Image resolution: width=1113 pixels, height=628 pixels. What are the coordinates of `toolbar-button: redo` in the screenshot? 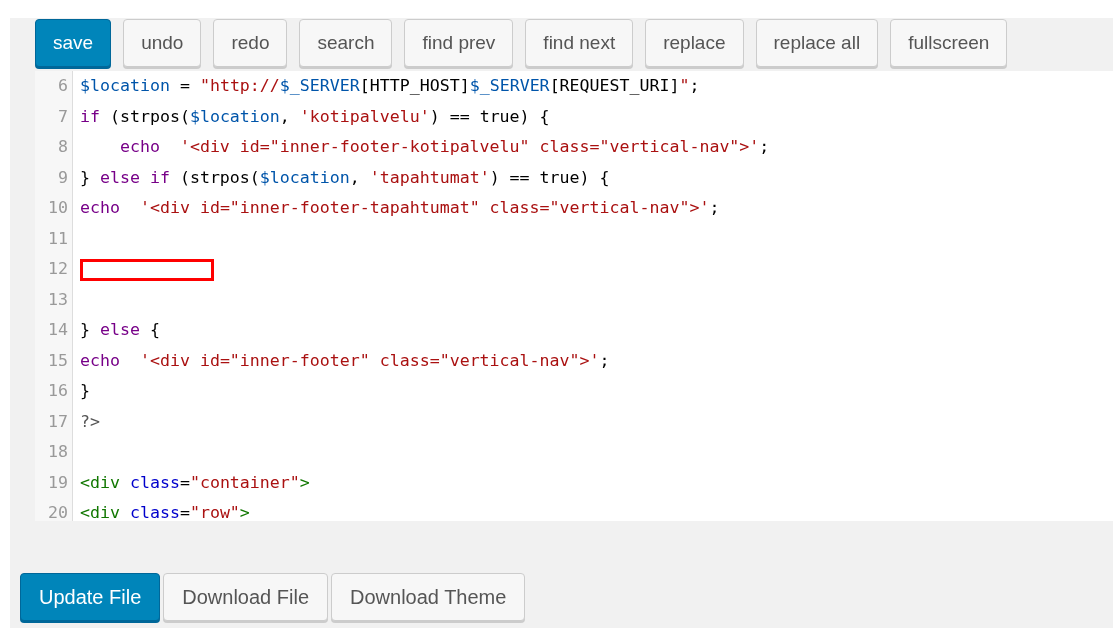 It's located at (250, 43).